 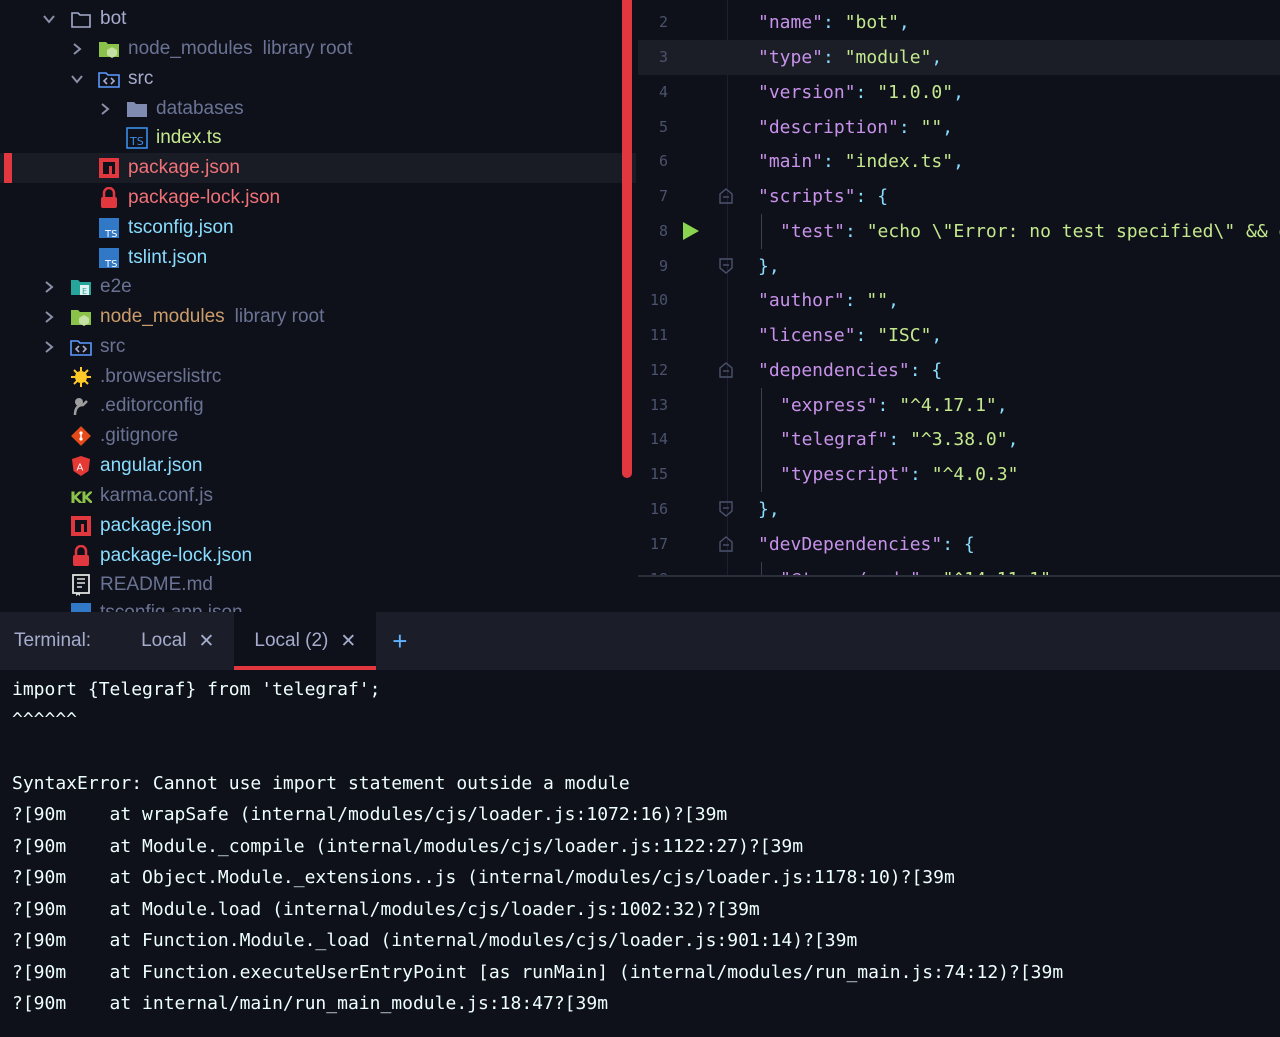 I want to click on line-number: 15, so click(x=658, y=474).